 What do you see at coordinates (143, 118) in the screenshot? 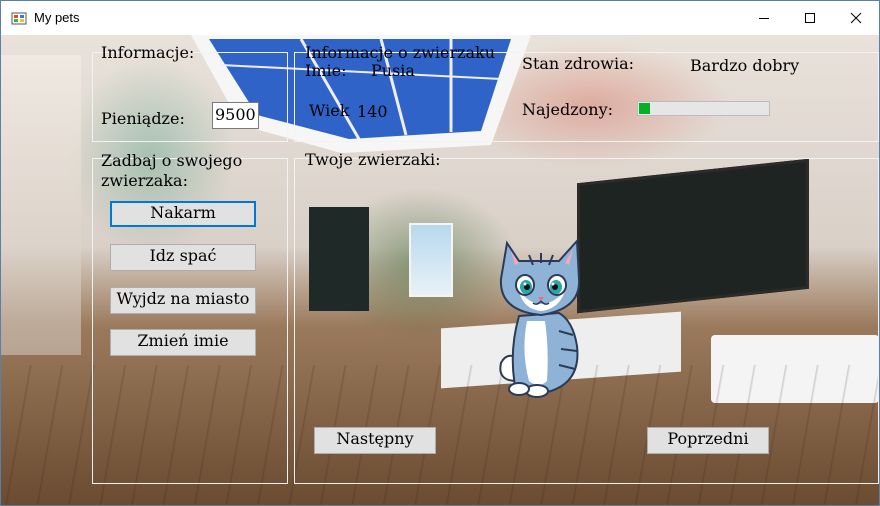
I see `money-label: Pieniądze:` at bounding box center [143, 118].